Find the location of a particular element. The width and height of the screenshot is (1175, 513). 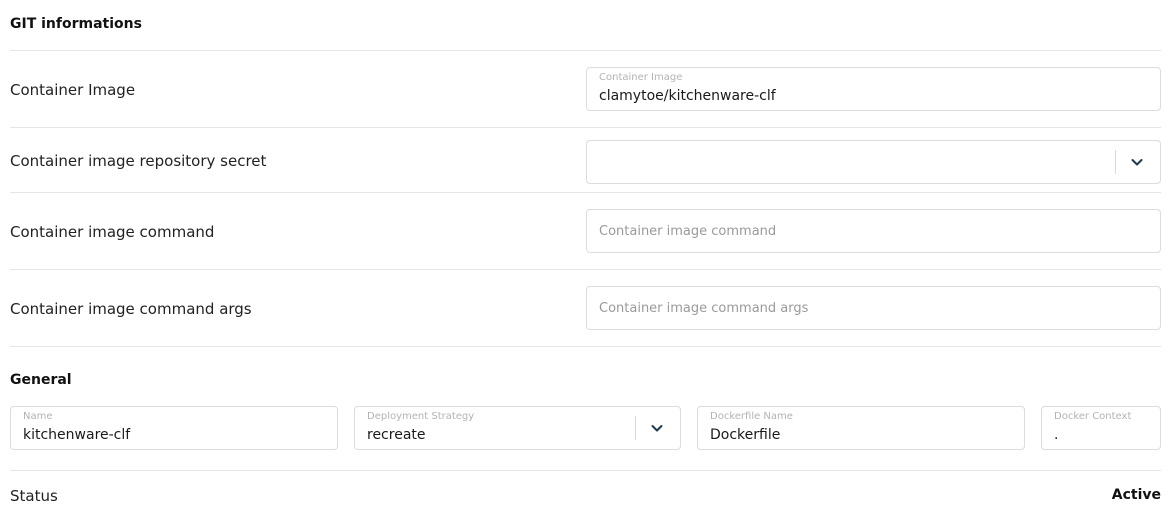

image-command-input is located at coordinates (873, 231).